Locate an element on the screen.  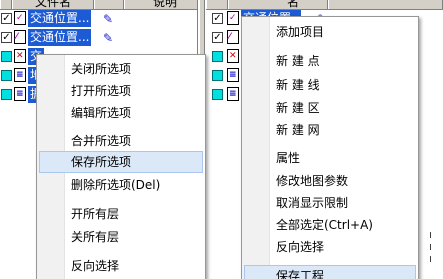
column-header-row: 名 is located at coordinates (324, 5).